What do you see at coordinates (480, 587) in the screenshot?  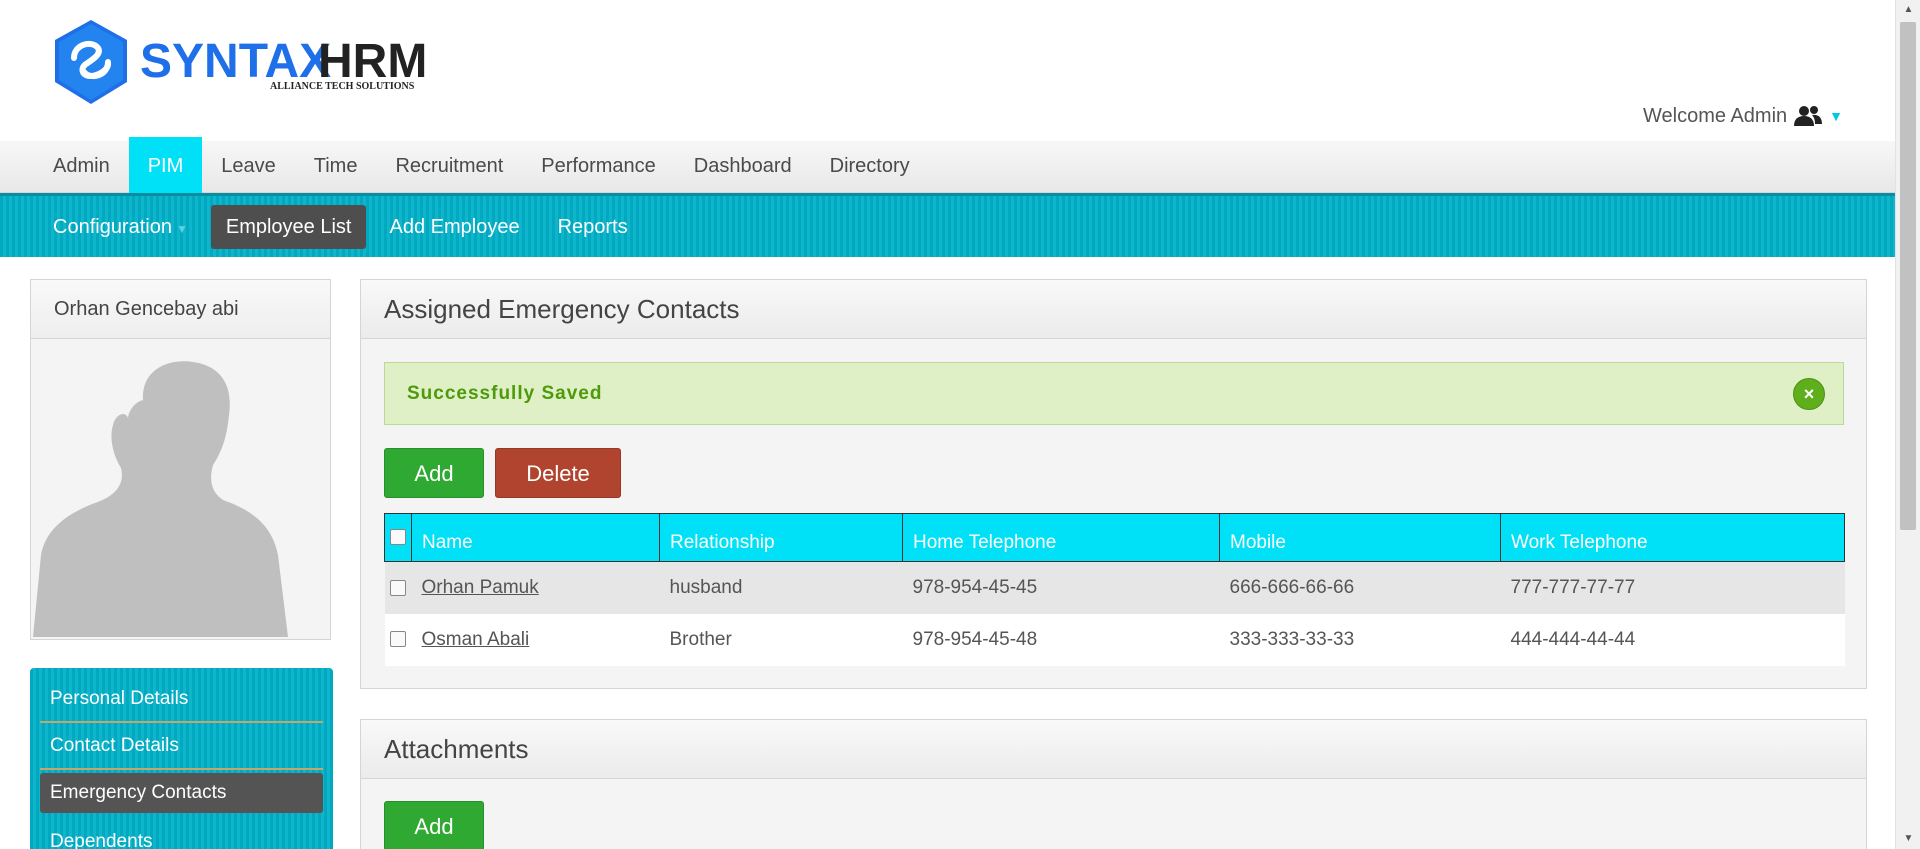 I see `contact-name-link: Orhan Pamuk` at bounding box center [480, 587].